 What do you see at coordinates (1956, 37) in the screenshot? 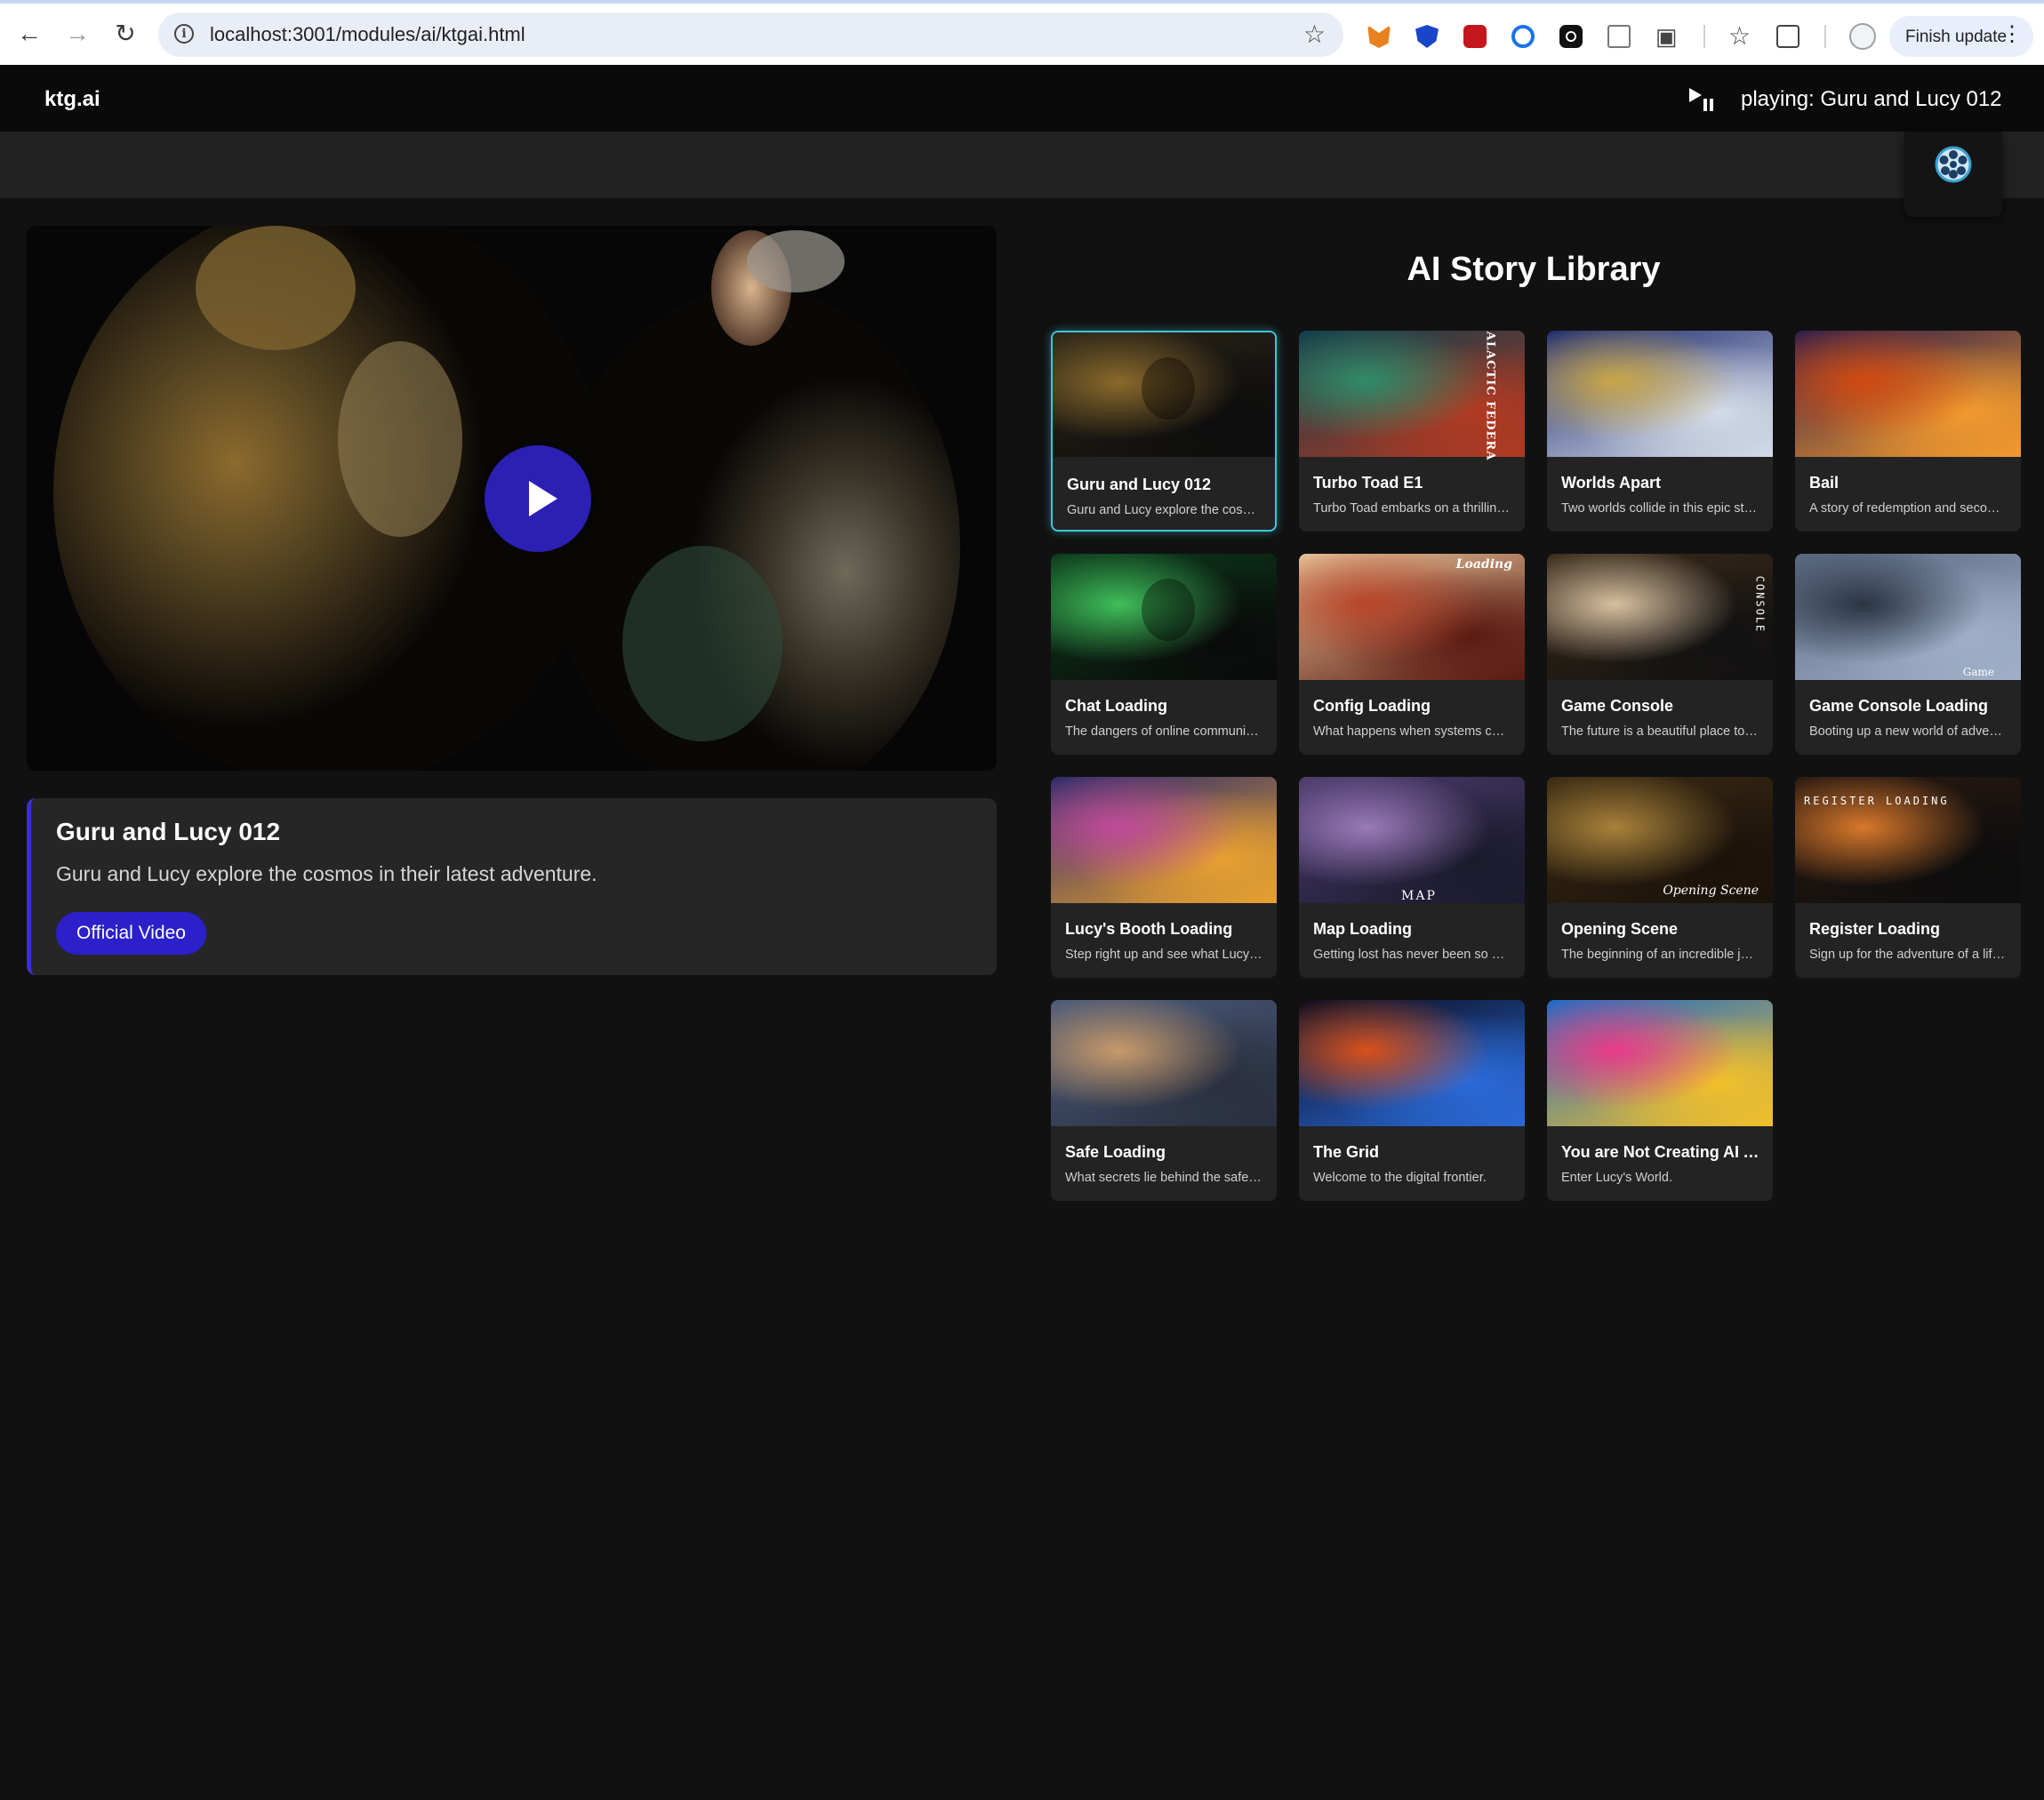
I see `finish-update-label: Finish update` at bounding box center [1956, 37].